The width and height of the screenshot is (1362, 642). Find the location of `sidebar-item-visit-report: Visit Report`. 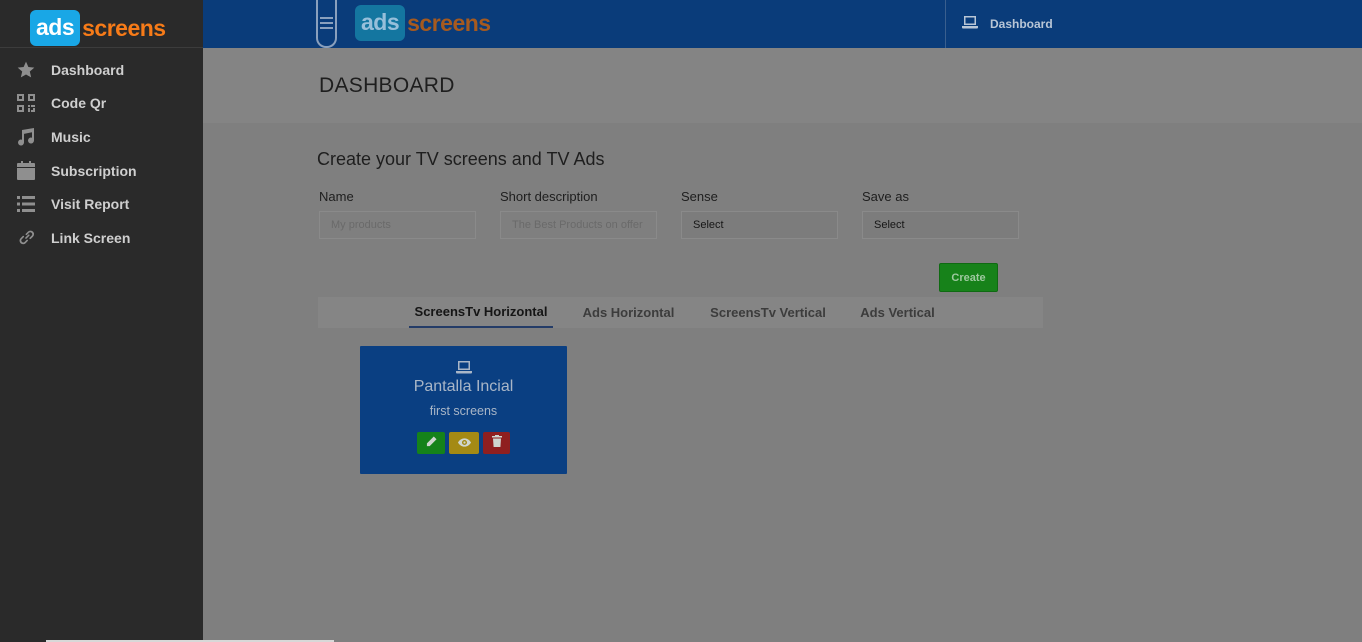

sidebar-item-visit-report: Visit Report is located at coordinates (101, 204).